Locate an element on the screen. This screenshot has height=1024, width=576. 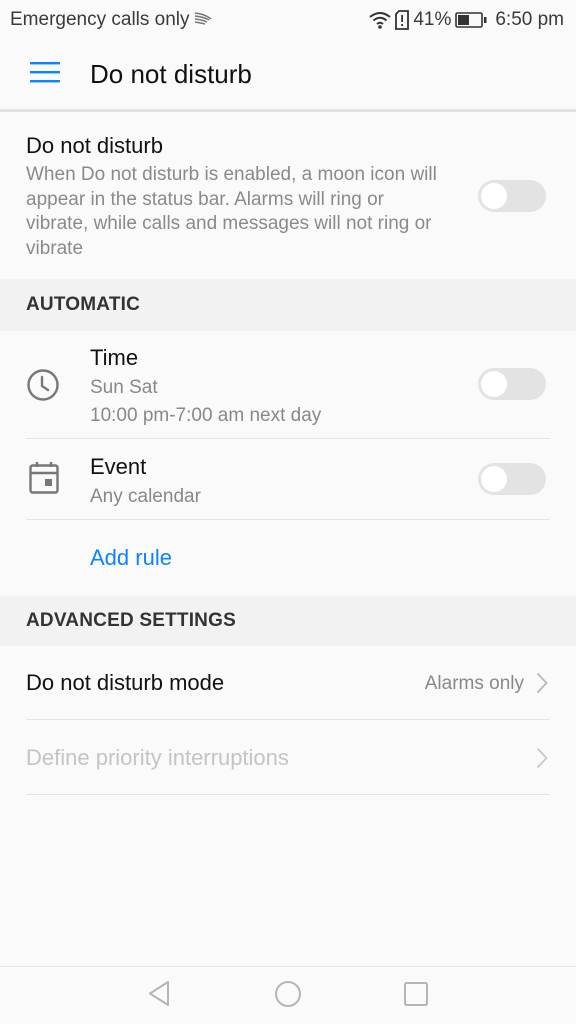
rule-calendar: Any calendar is located at coordinates (145, 496).